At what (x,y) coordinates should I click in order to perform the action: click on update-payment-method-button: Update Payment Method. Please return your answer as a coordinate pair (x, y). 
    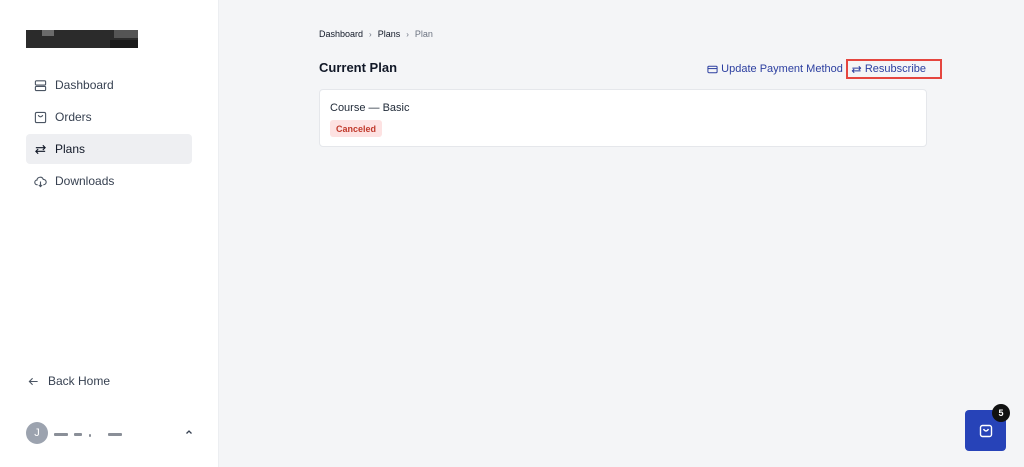
    Looking at the image, I should click on (775, 69).